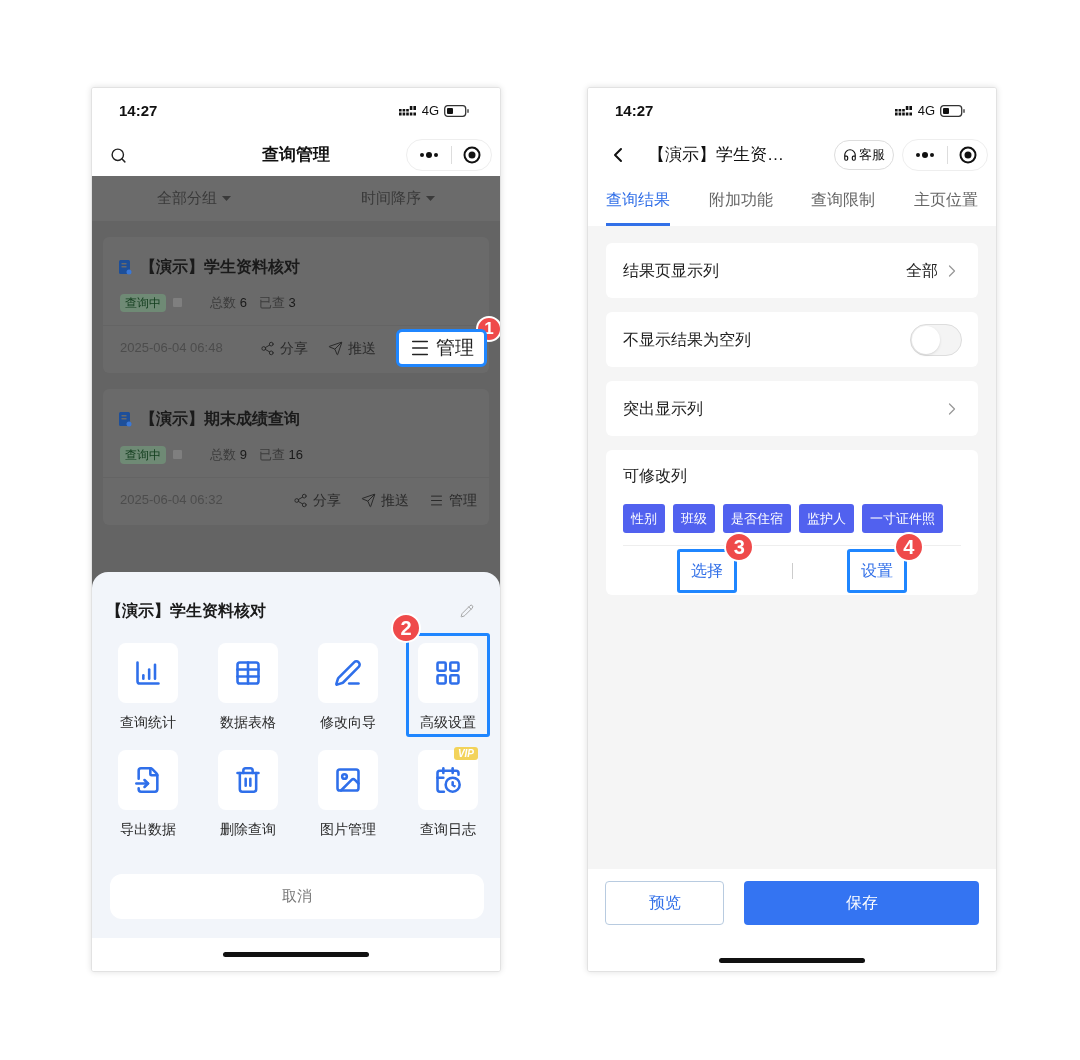 The image size is (1080, 1060). I want to click on settings-row: 结果页显示列 全部, so click(792, 270).